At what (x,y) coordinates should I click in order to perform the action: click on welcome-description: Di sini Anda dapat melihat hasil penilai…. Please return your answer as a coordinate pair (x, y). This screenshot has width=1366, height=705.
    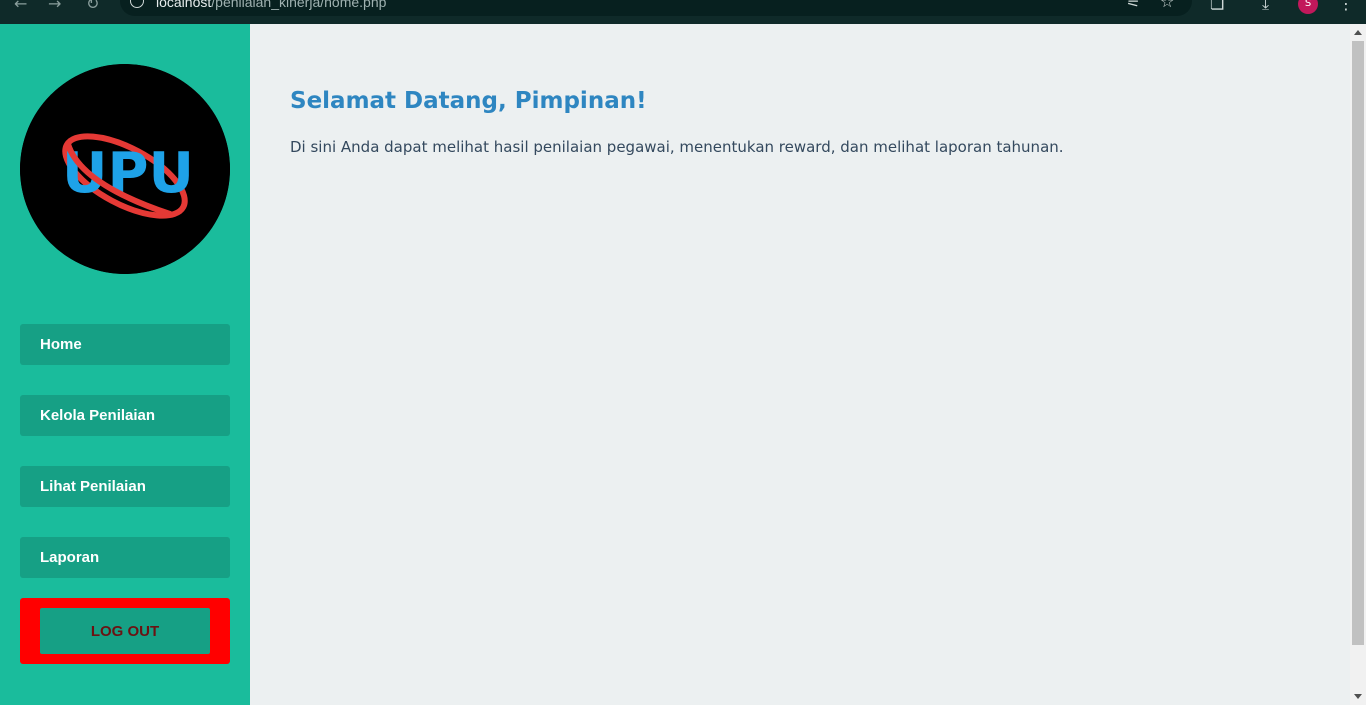
    Looking at the image, I should click on (677, 147).